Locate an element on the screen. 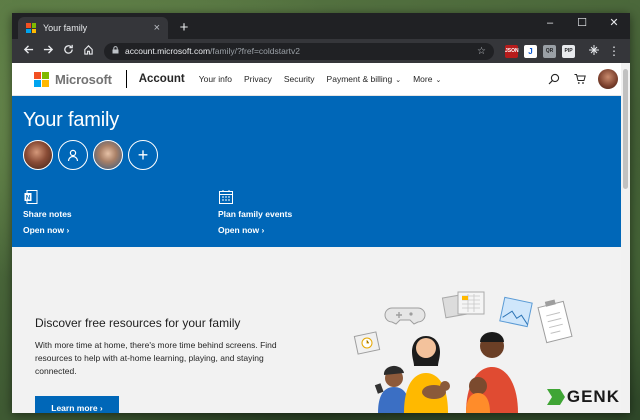  person-icon is located at coordinates (73, 155).